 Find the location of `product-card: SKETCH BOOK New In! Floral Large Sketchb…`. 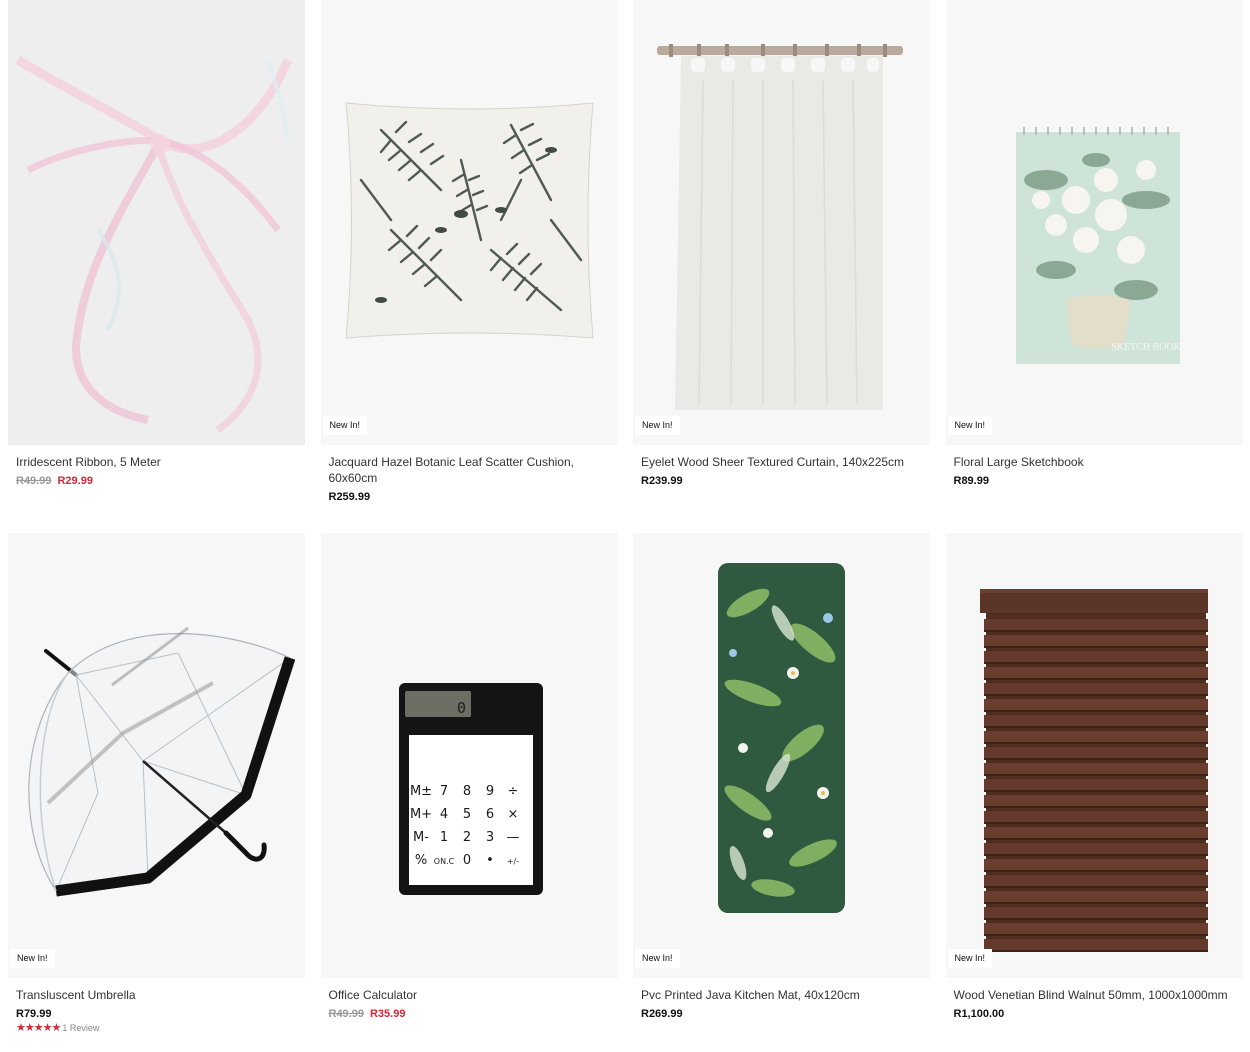

product-card: SKETCH BOOK New In! Floral Large Sketchb… is located at coordinates (1094, 266).